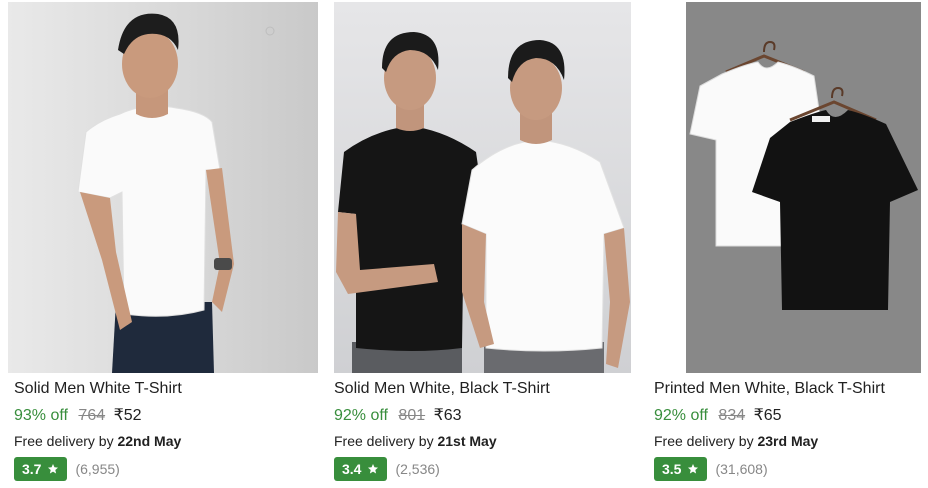 The width and height of the screenshot is (928, 488). I want to click on delivery-date: 23rd May, so click(788, 441).